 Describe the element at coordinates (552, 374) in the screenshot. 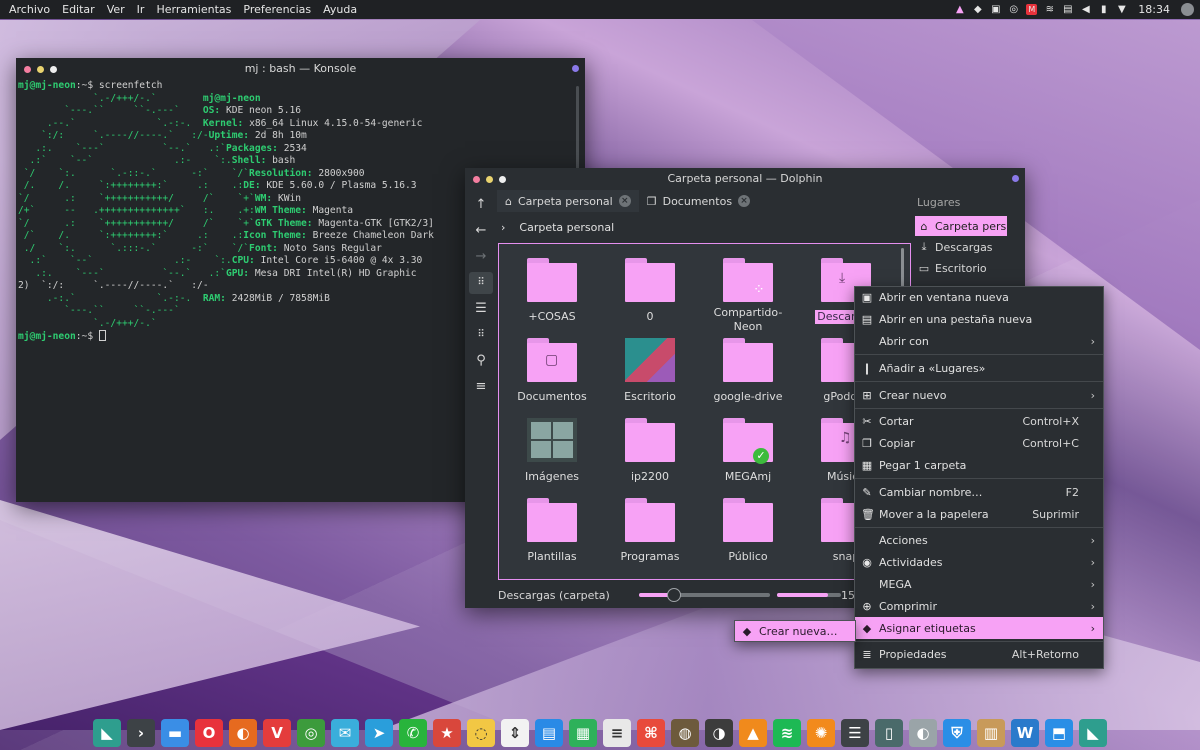

I see `folder-item: ▢ Documentos` at that location.